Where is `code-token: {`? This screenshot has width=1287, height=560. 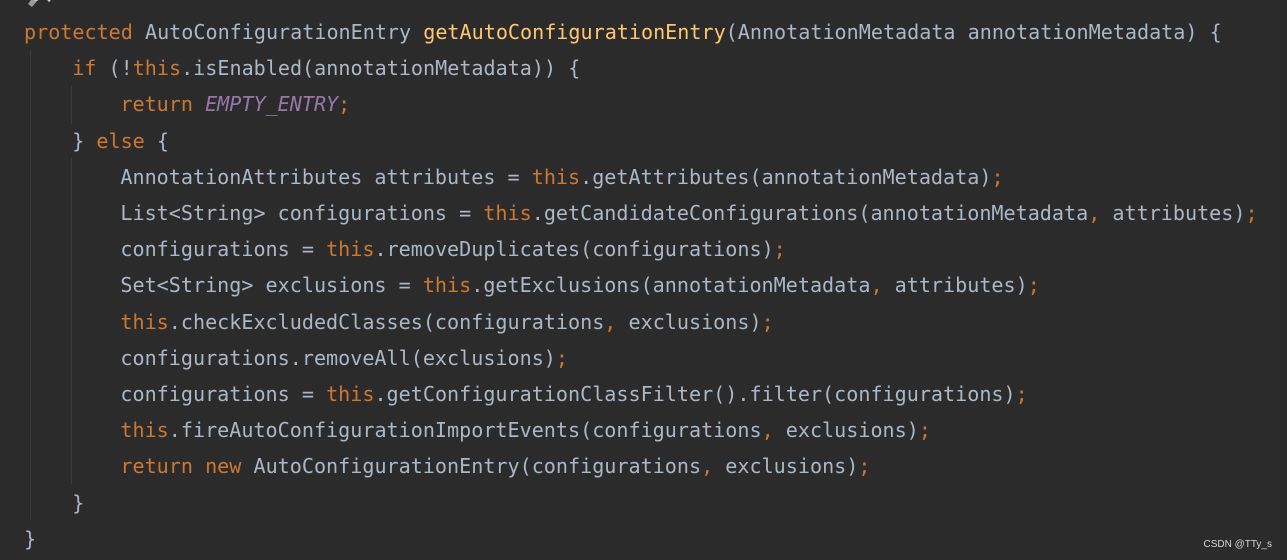
code-token: { is located at coordinates (156, 140).